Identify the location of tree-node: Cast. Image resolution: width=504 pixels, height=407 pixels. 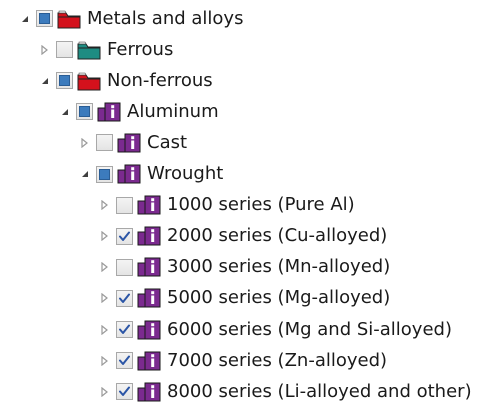
(132, 142).